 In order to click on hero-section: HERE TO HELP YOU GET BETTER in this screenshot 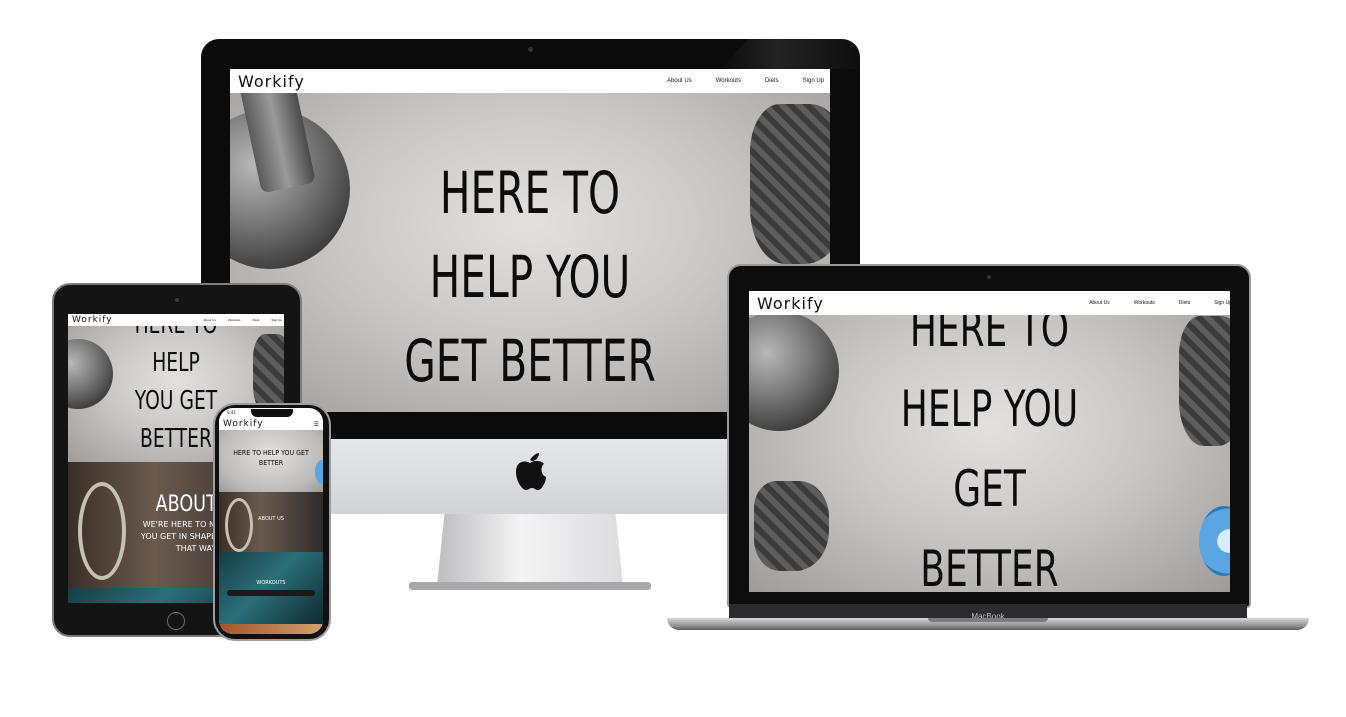, I will do `click(271, 461)`.